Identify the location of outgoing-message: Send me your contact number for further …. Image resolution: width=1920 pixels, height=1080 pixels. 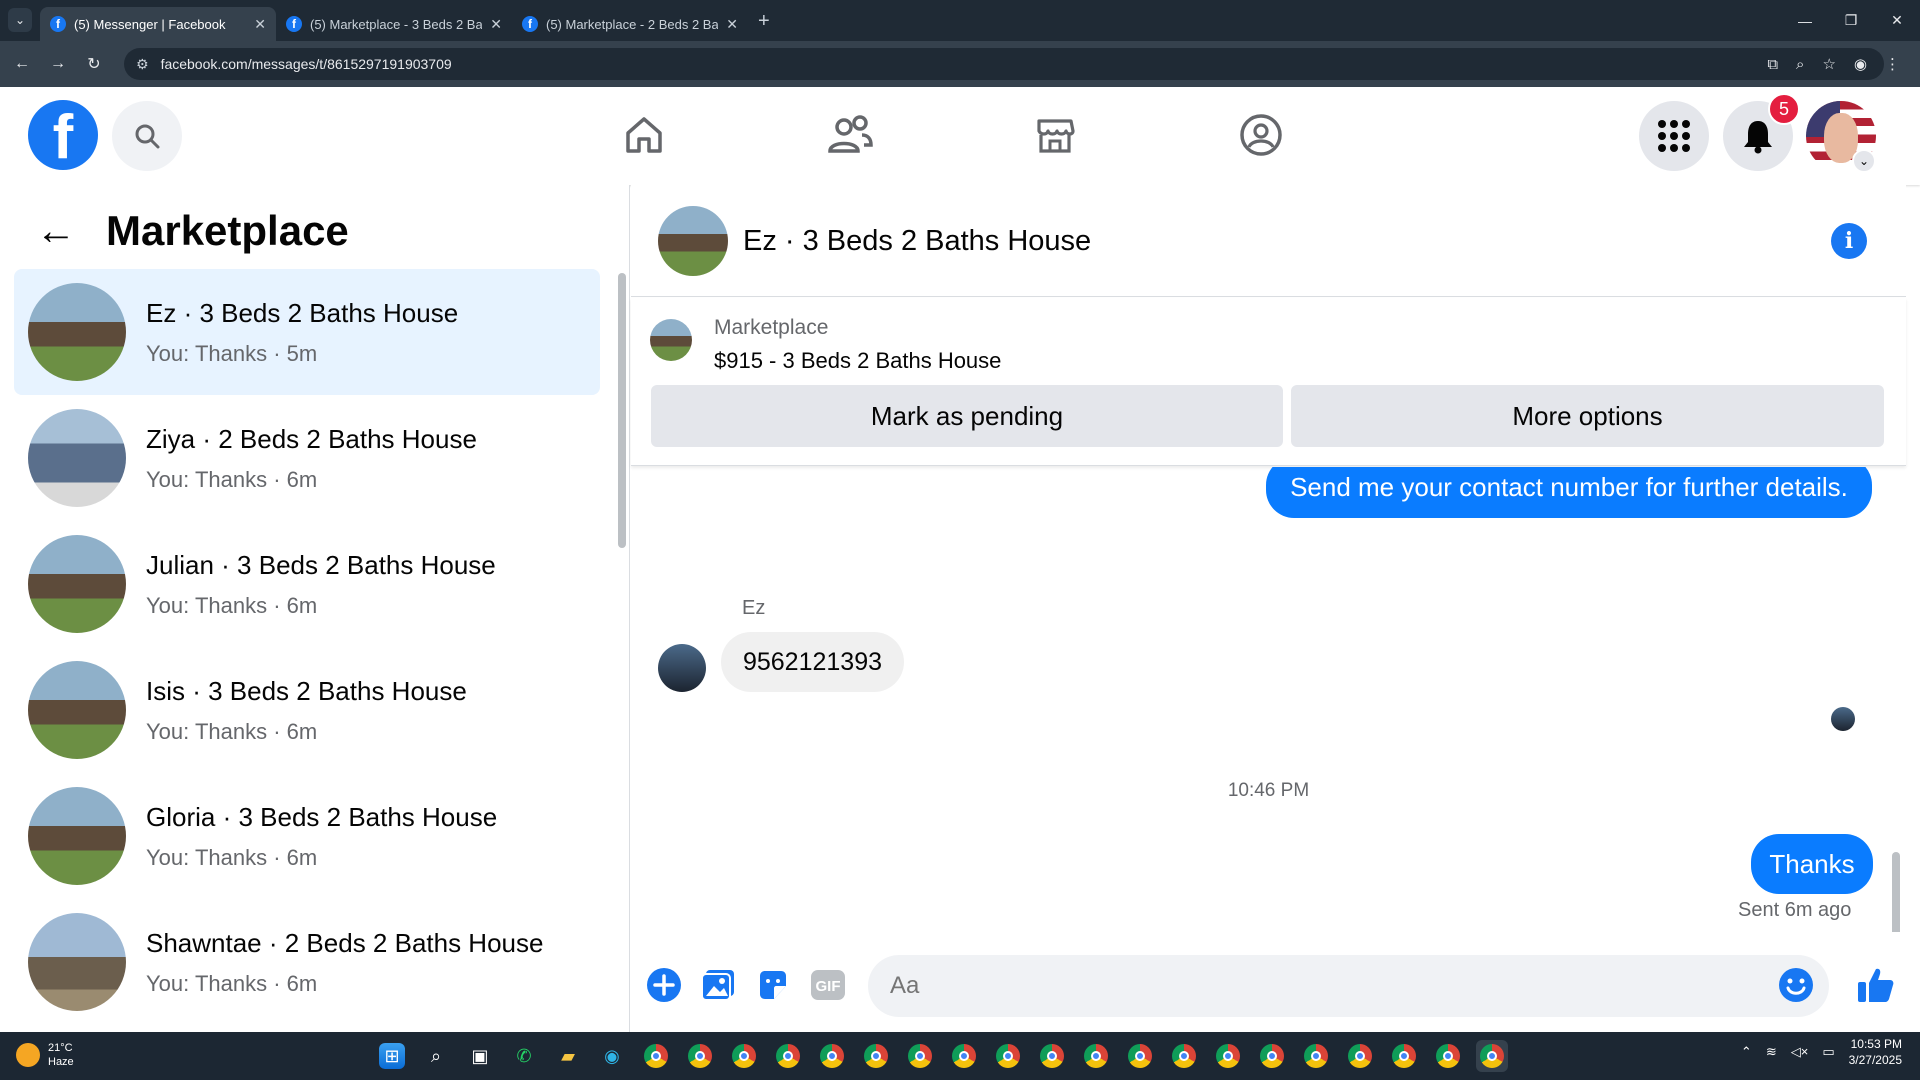
(1569, 492).